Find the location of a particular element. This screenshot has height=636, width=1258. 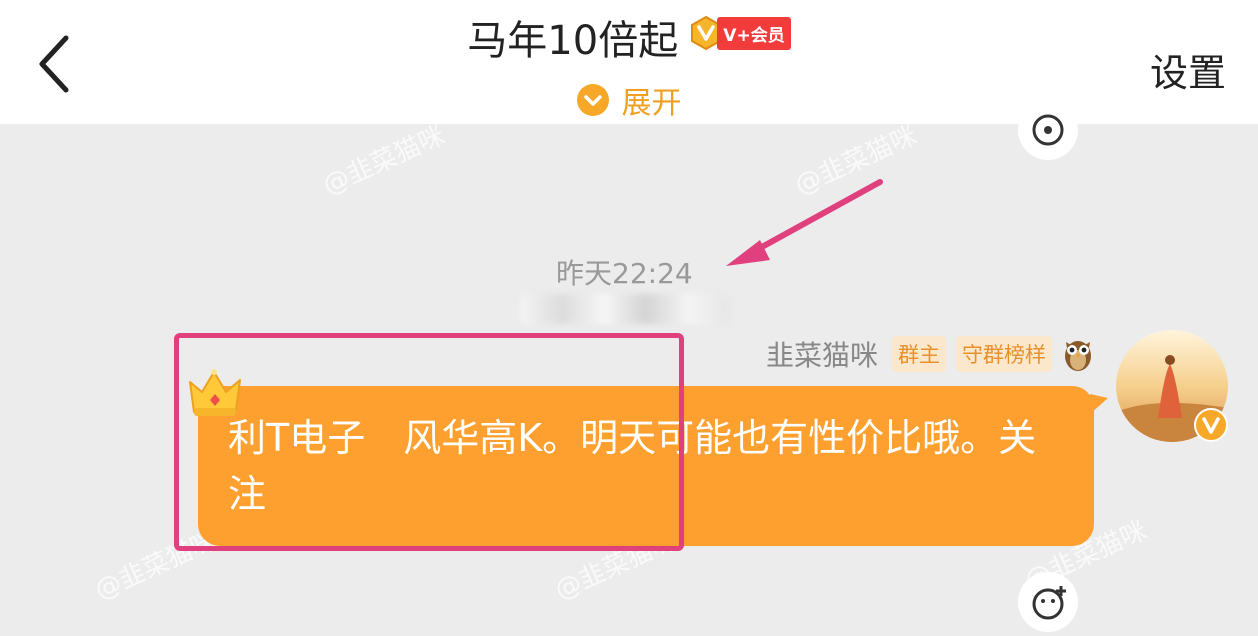

title-row: 马年10倍起 V+会员 is located at coordinates (629, 37).